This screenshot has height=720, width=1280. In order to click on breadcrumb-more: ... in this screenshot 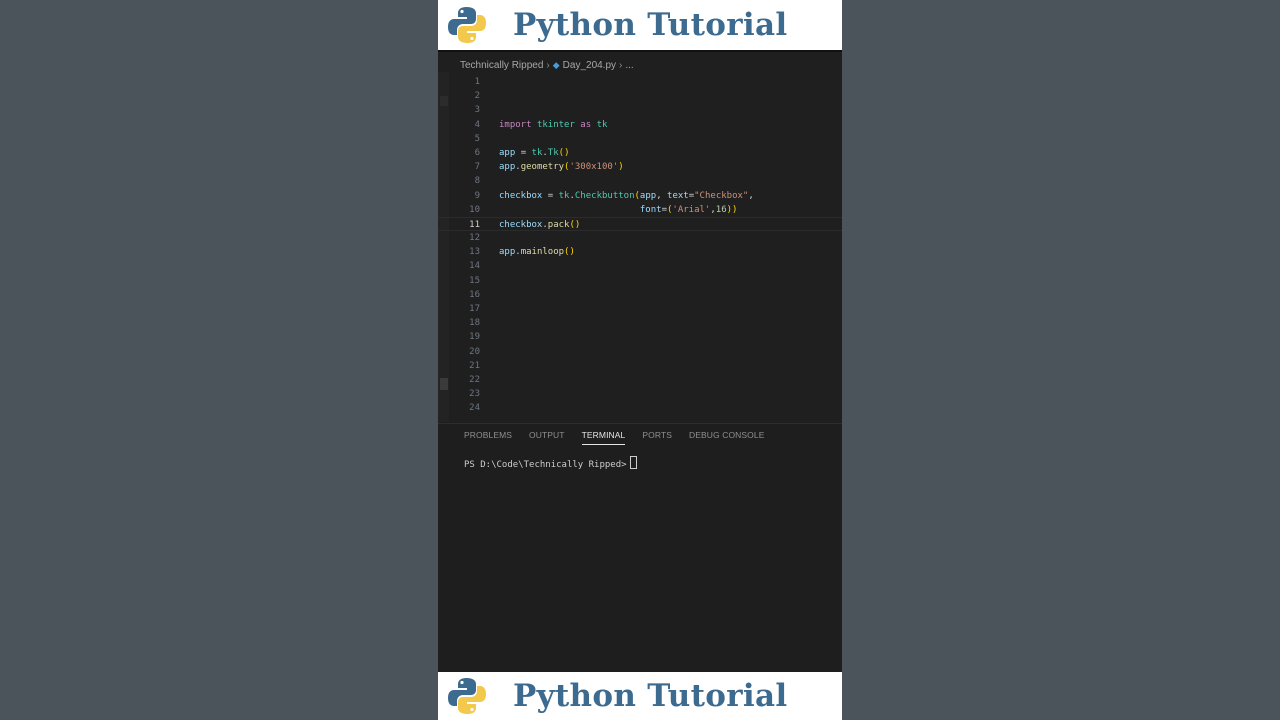, I will do `click(629, 65)`.